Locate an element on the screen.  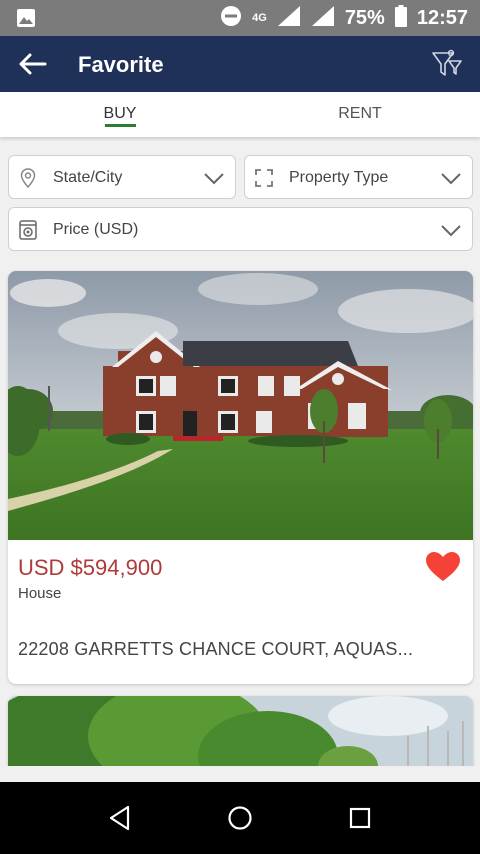
battery-percentage: 75% is located at coordinates (364, 17).